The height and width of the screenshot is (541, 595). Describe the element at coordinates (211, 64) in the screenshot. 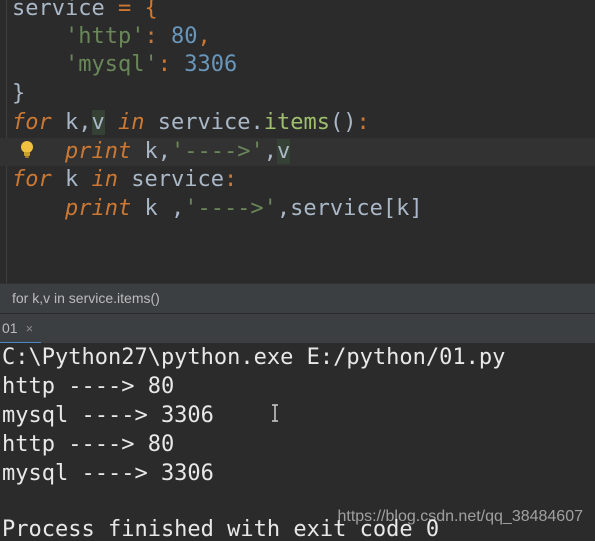

I see `number-literal: 3306` at that location.